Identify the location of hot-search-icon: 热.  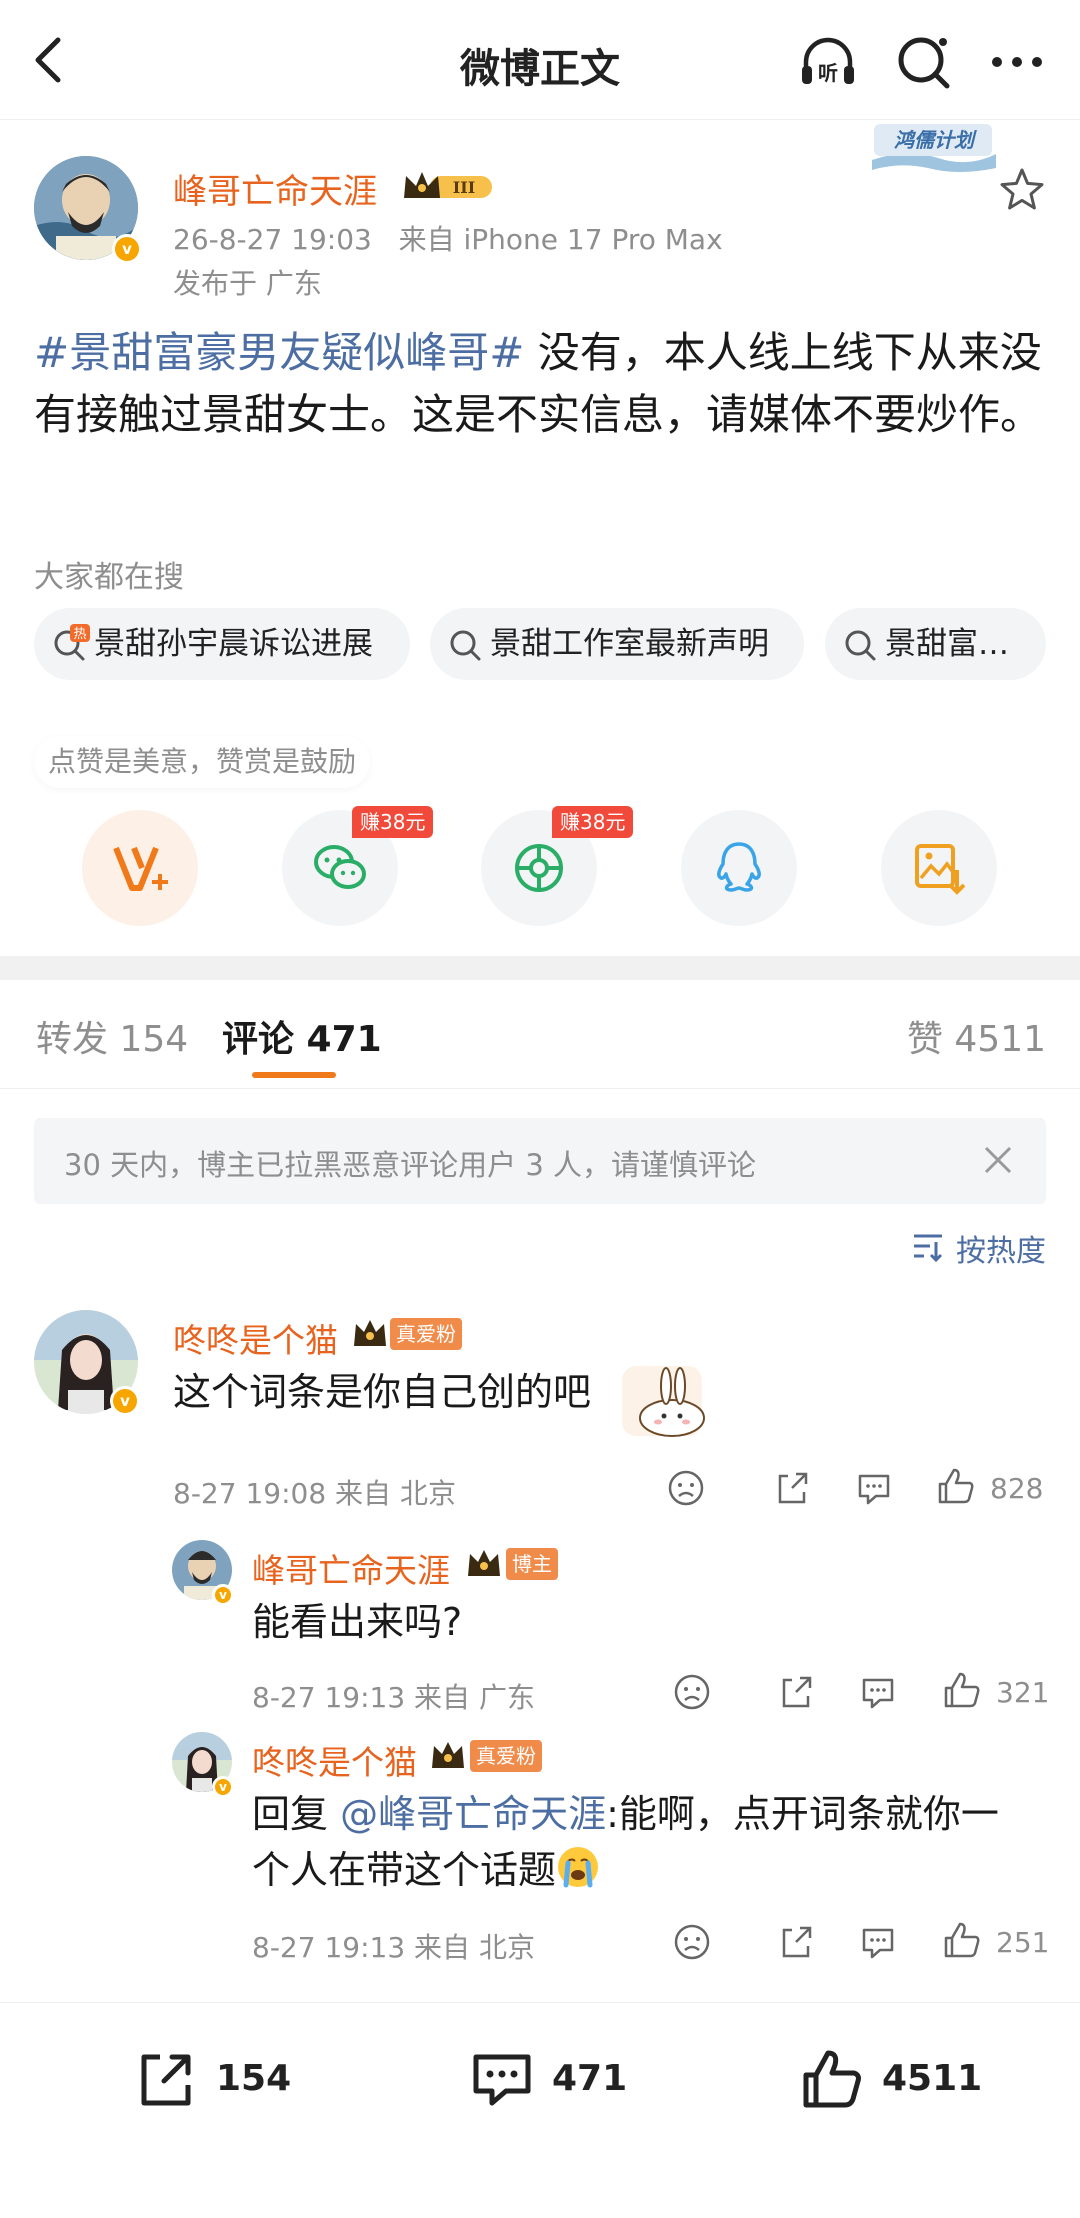
(72, 642).